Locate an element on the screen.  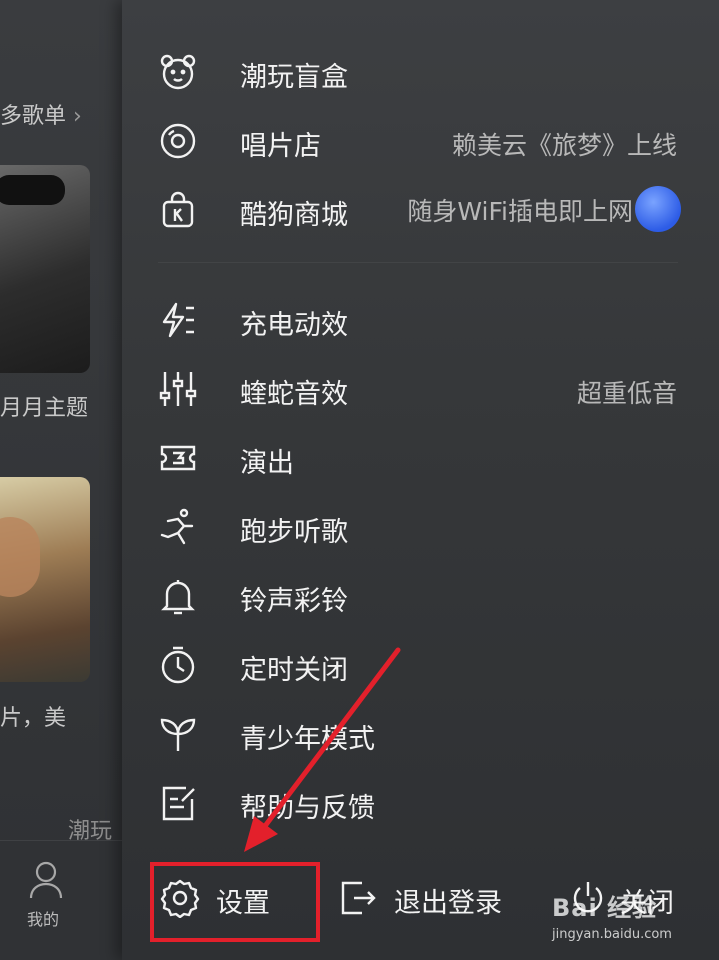
menu-item-label: 青少年模式 is located at coordinates (307, 739).